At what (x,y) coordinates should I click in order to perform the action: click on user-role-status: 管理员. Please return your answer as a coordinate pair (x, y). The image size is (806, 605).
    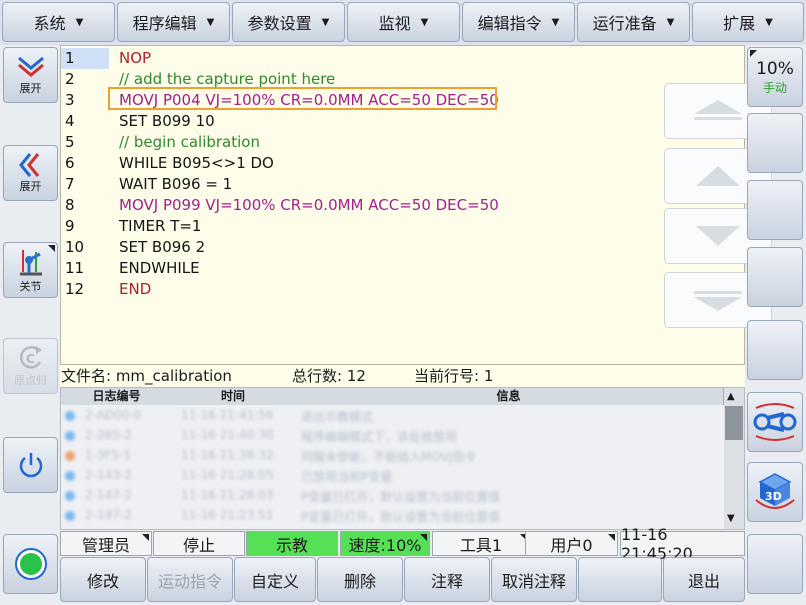
    Looking at the image, I should click on (106, 543).